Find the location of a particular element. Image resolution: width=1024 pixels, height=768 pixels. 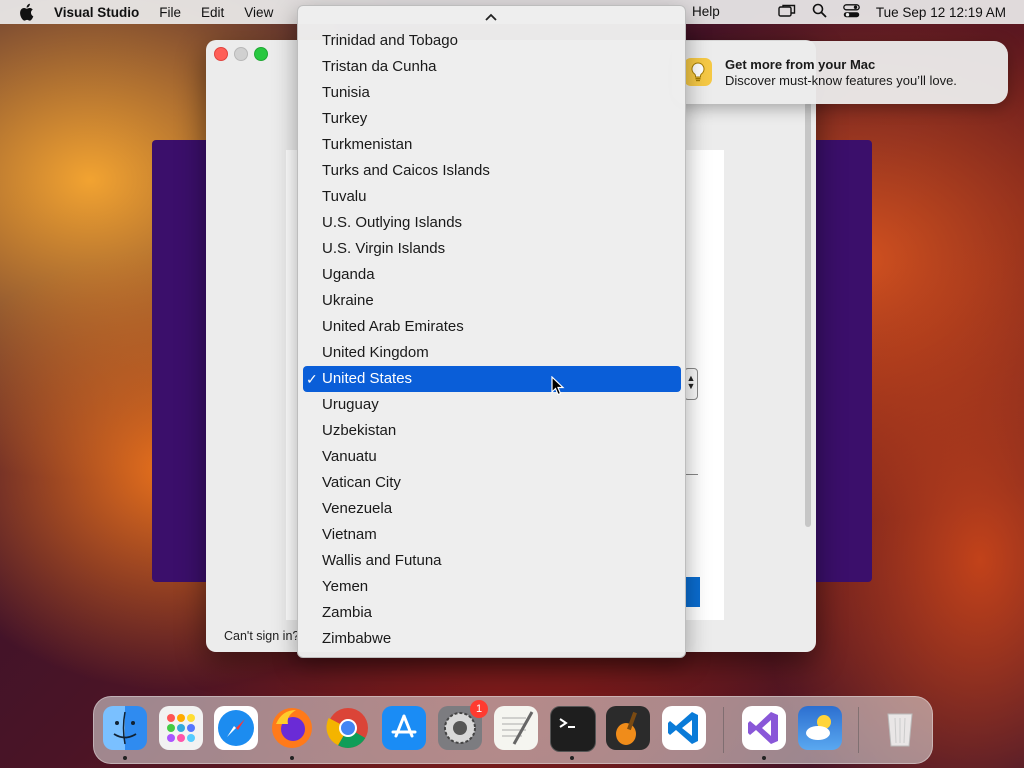

terminal-running-indicator is located at coordinates (572, 758).